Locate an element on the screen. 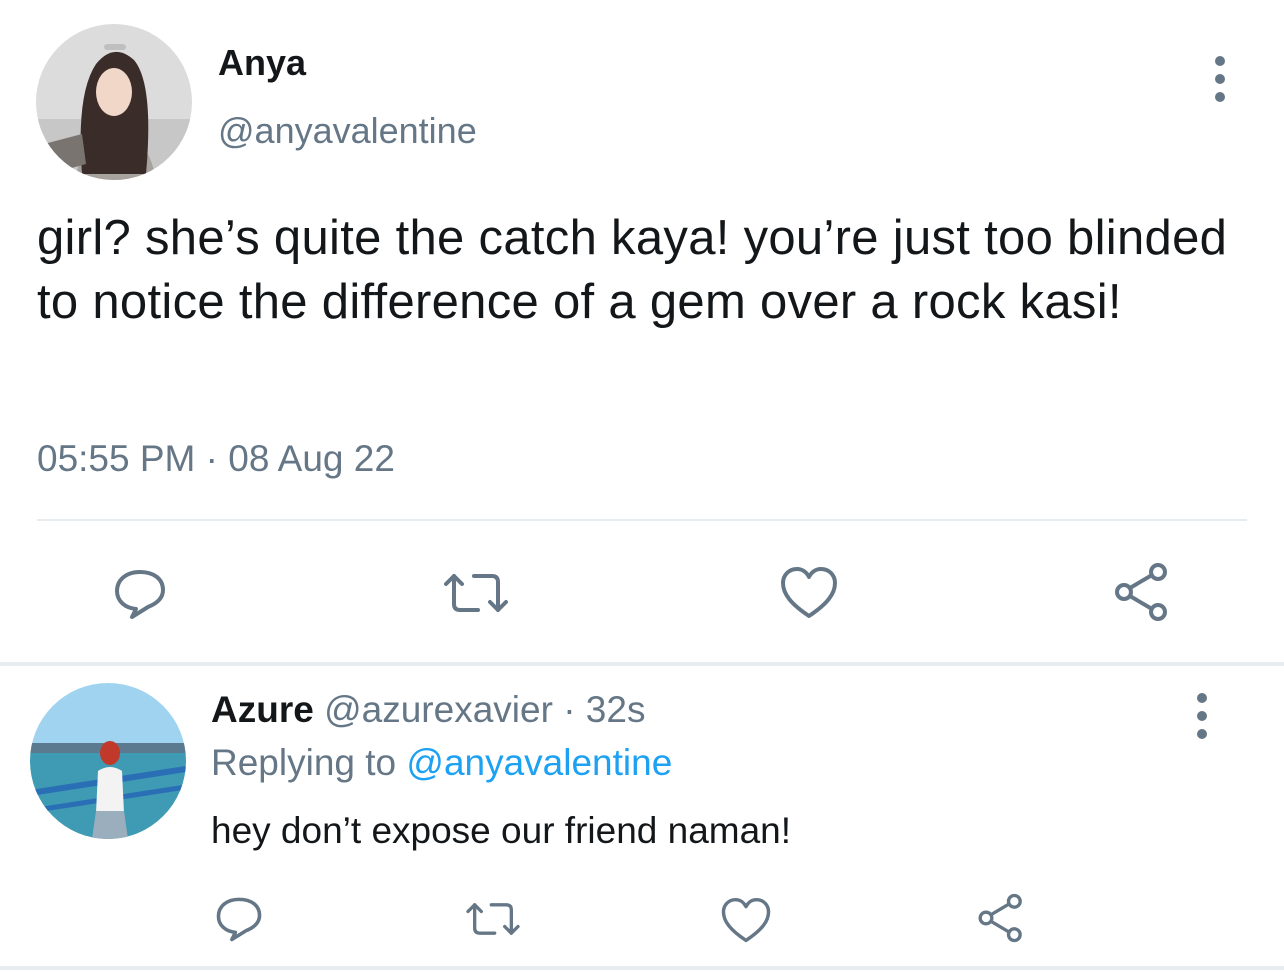 The width and height of the screenshot is (1284, 972). reply-display-name: Azure is located at coordinates (262, 709).